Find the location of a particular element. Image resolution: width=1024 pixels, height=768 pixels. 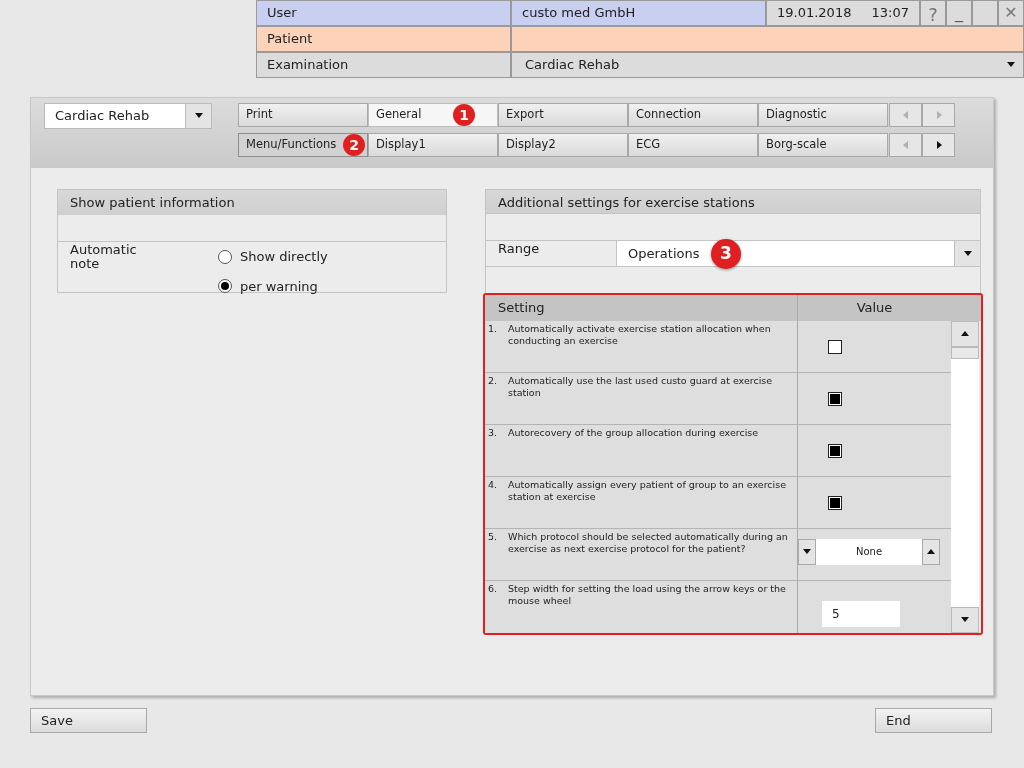

date-text: 19.01.2018 is located at coordinates (814, 13).